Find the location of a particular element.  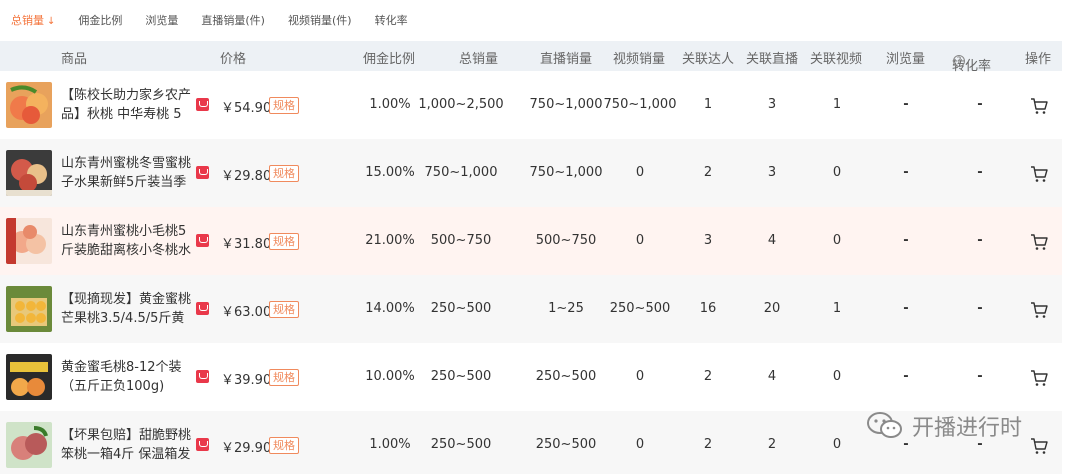

product-title: 【陈校长助力家乡农产品】秋桃 中华寿桃 5斤装 is located at coordinates (127, 105).